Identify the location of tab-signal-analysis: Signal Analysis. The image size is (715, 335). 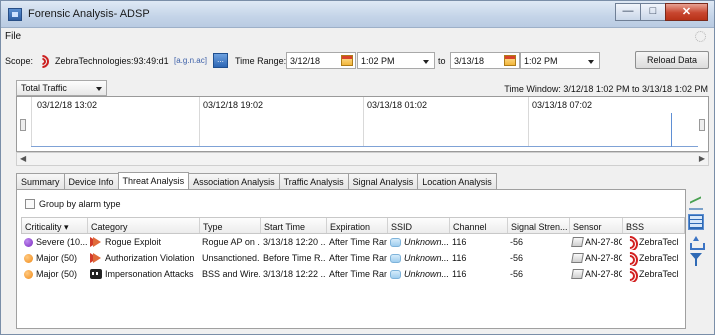
(383, 181).